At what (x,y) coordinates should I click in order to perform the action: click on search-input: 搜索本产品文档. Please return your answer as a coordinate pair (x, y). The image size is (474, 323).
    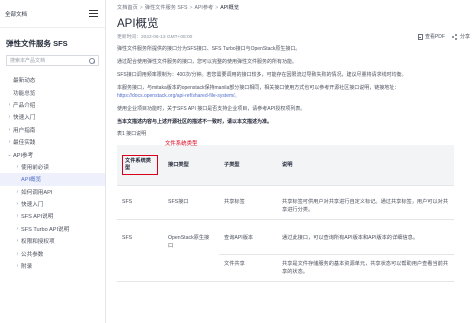
    Looking at the image, I should click on (49, 60).